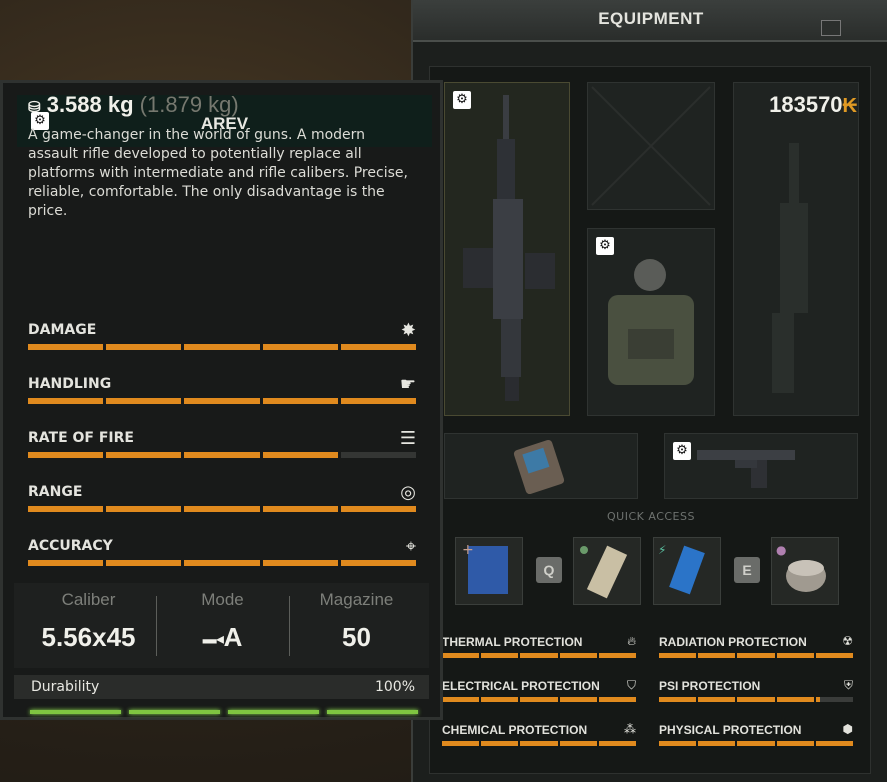  I want to click on armor-slot: ⚙, so click(651, 322).